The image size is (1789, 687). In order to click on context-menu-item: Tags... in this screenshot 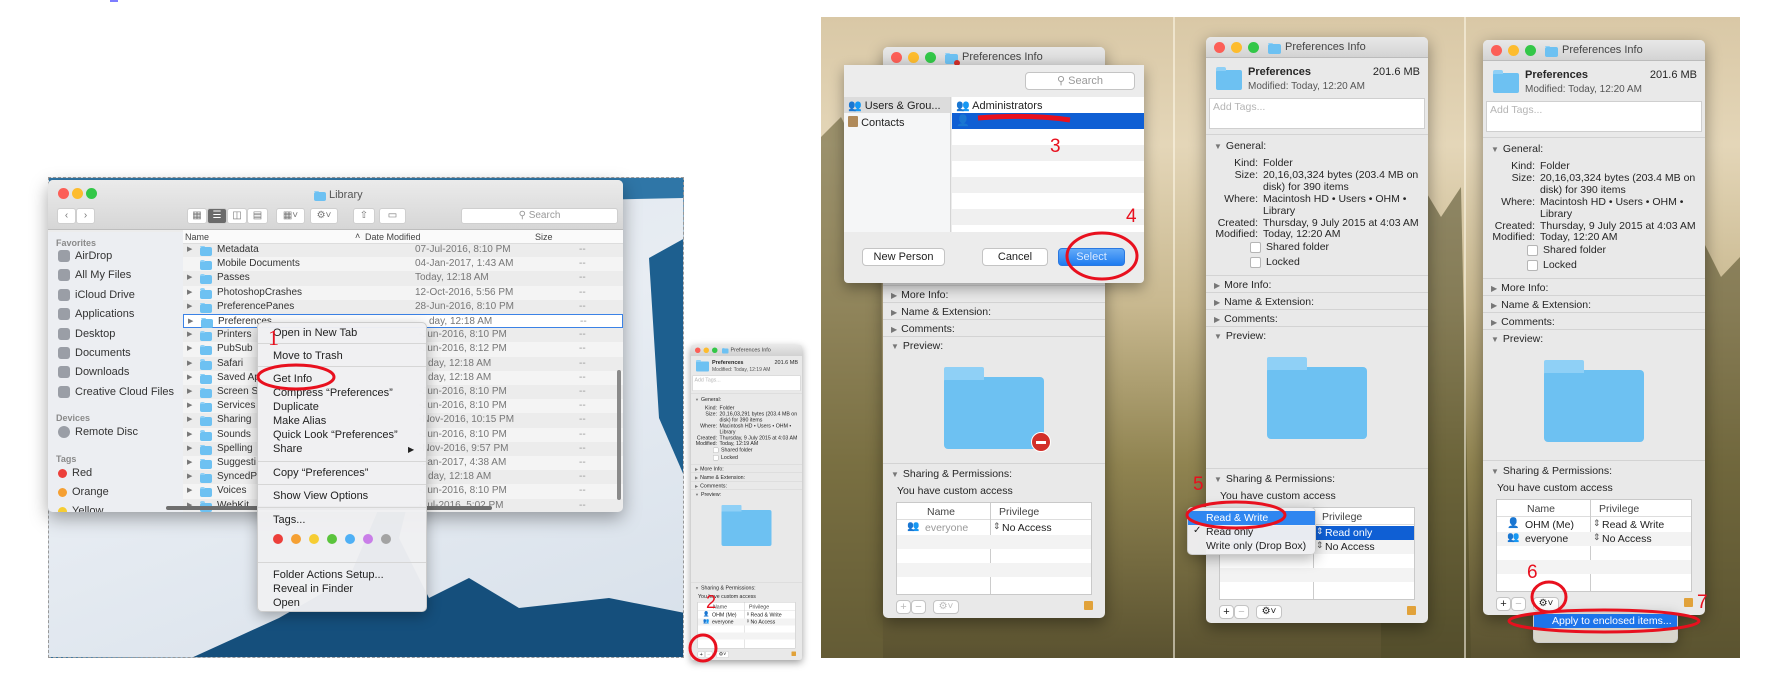, I will do `click(289, 520)`.